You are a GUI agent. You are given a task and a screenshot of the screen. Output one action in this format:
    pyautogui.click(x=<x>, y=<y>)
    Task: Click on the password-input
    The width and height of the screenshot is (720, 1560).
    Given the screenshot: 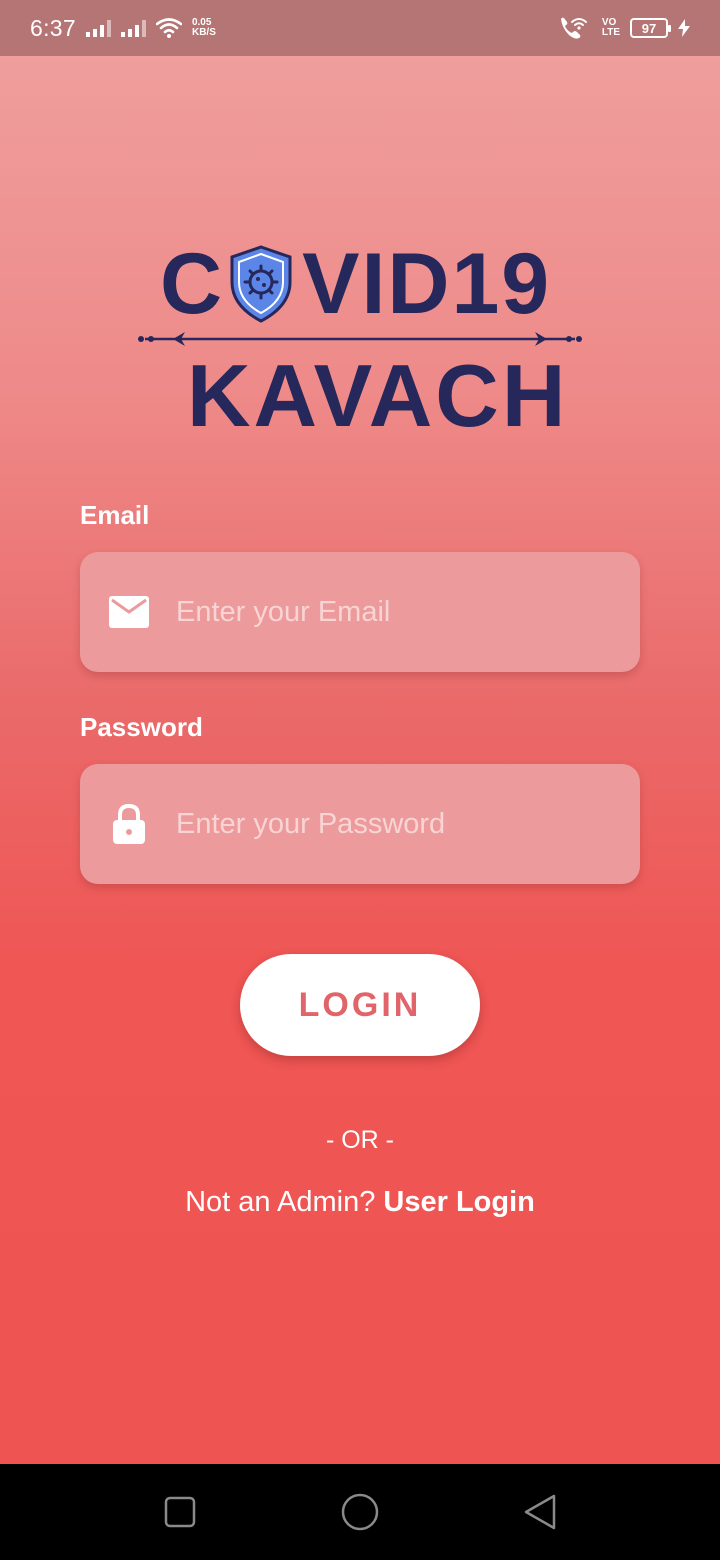 What is the action you would take?
    pyautogui.click(x=396, y=824)
    